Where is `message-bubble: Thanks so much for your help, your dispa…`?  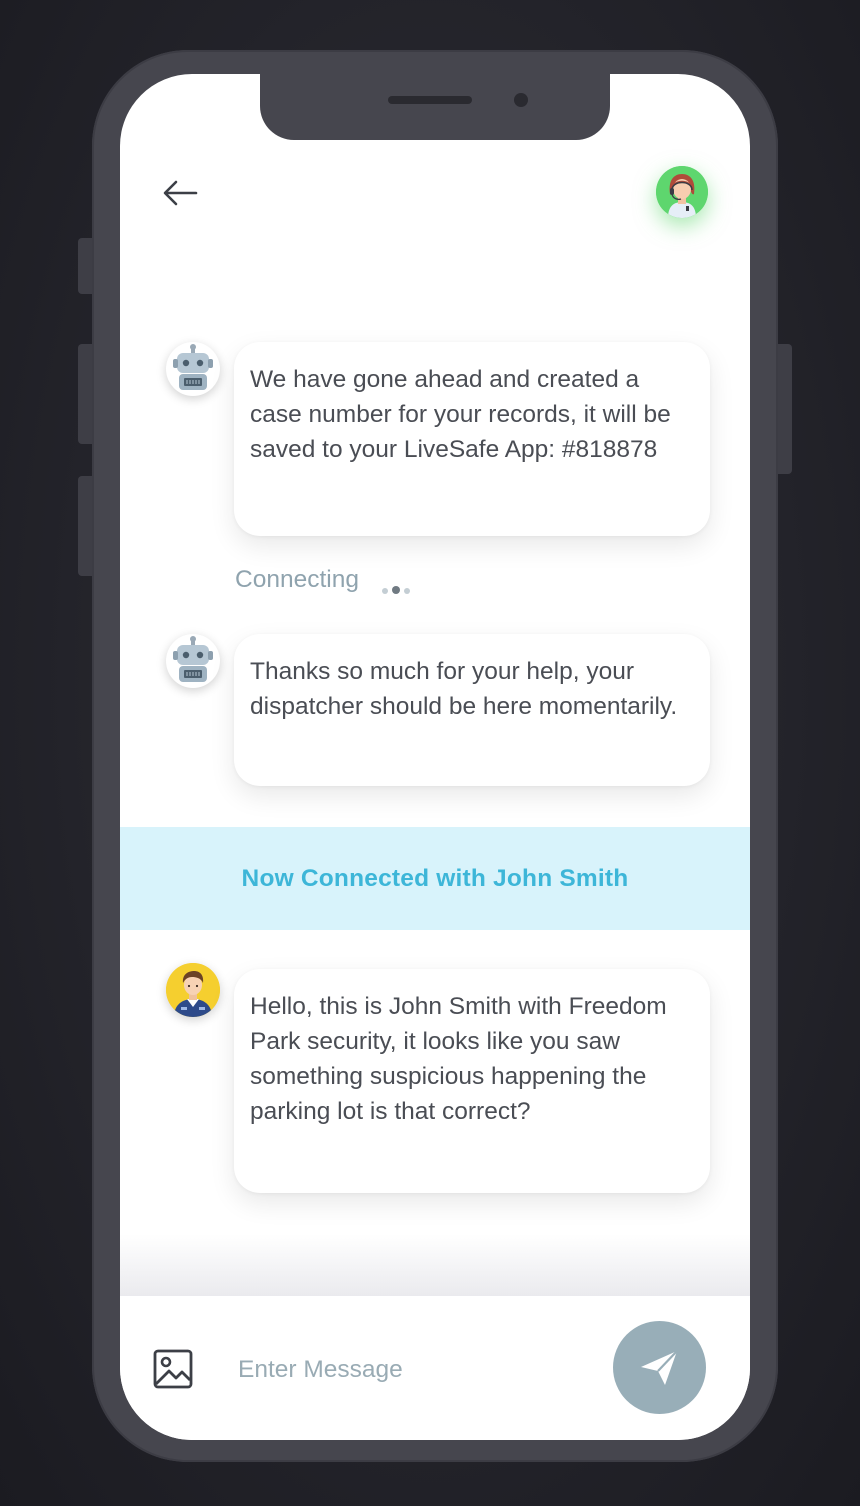 message-bubble: Thanks so much for your help, your dispa… is located at coordinates (472, 710).